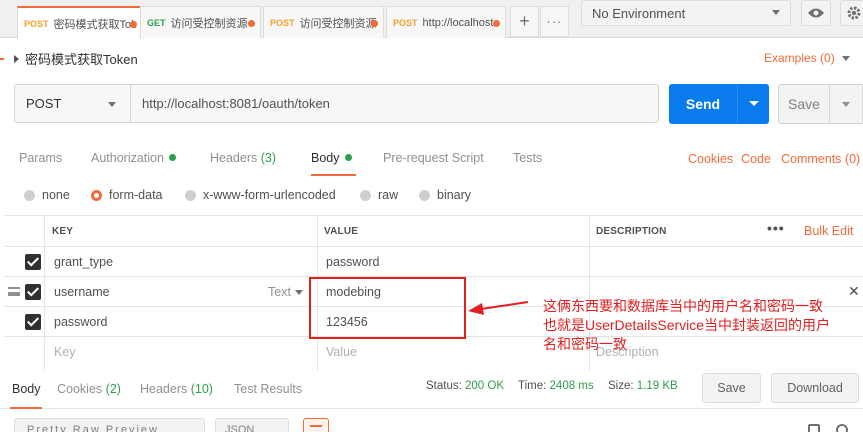 This screenshot has width=863, height=432. What do you see at coordinates (65, 352) in the screenshot?
I see `key-placeholder: Key` at bounding box center [65, 352].